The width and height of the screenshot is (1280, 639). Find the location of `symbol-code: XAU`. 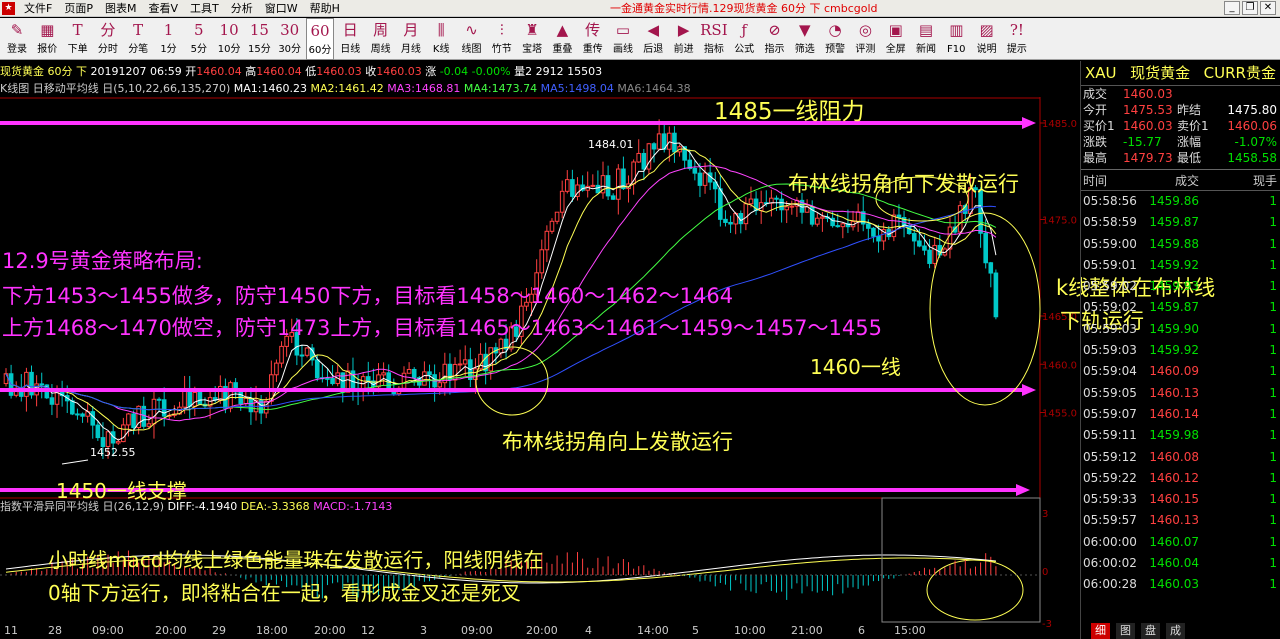

symbol-code: XAU is located at coordinates (1101, 73).